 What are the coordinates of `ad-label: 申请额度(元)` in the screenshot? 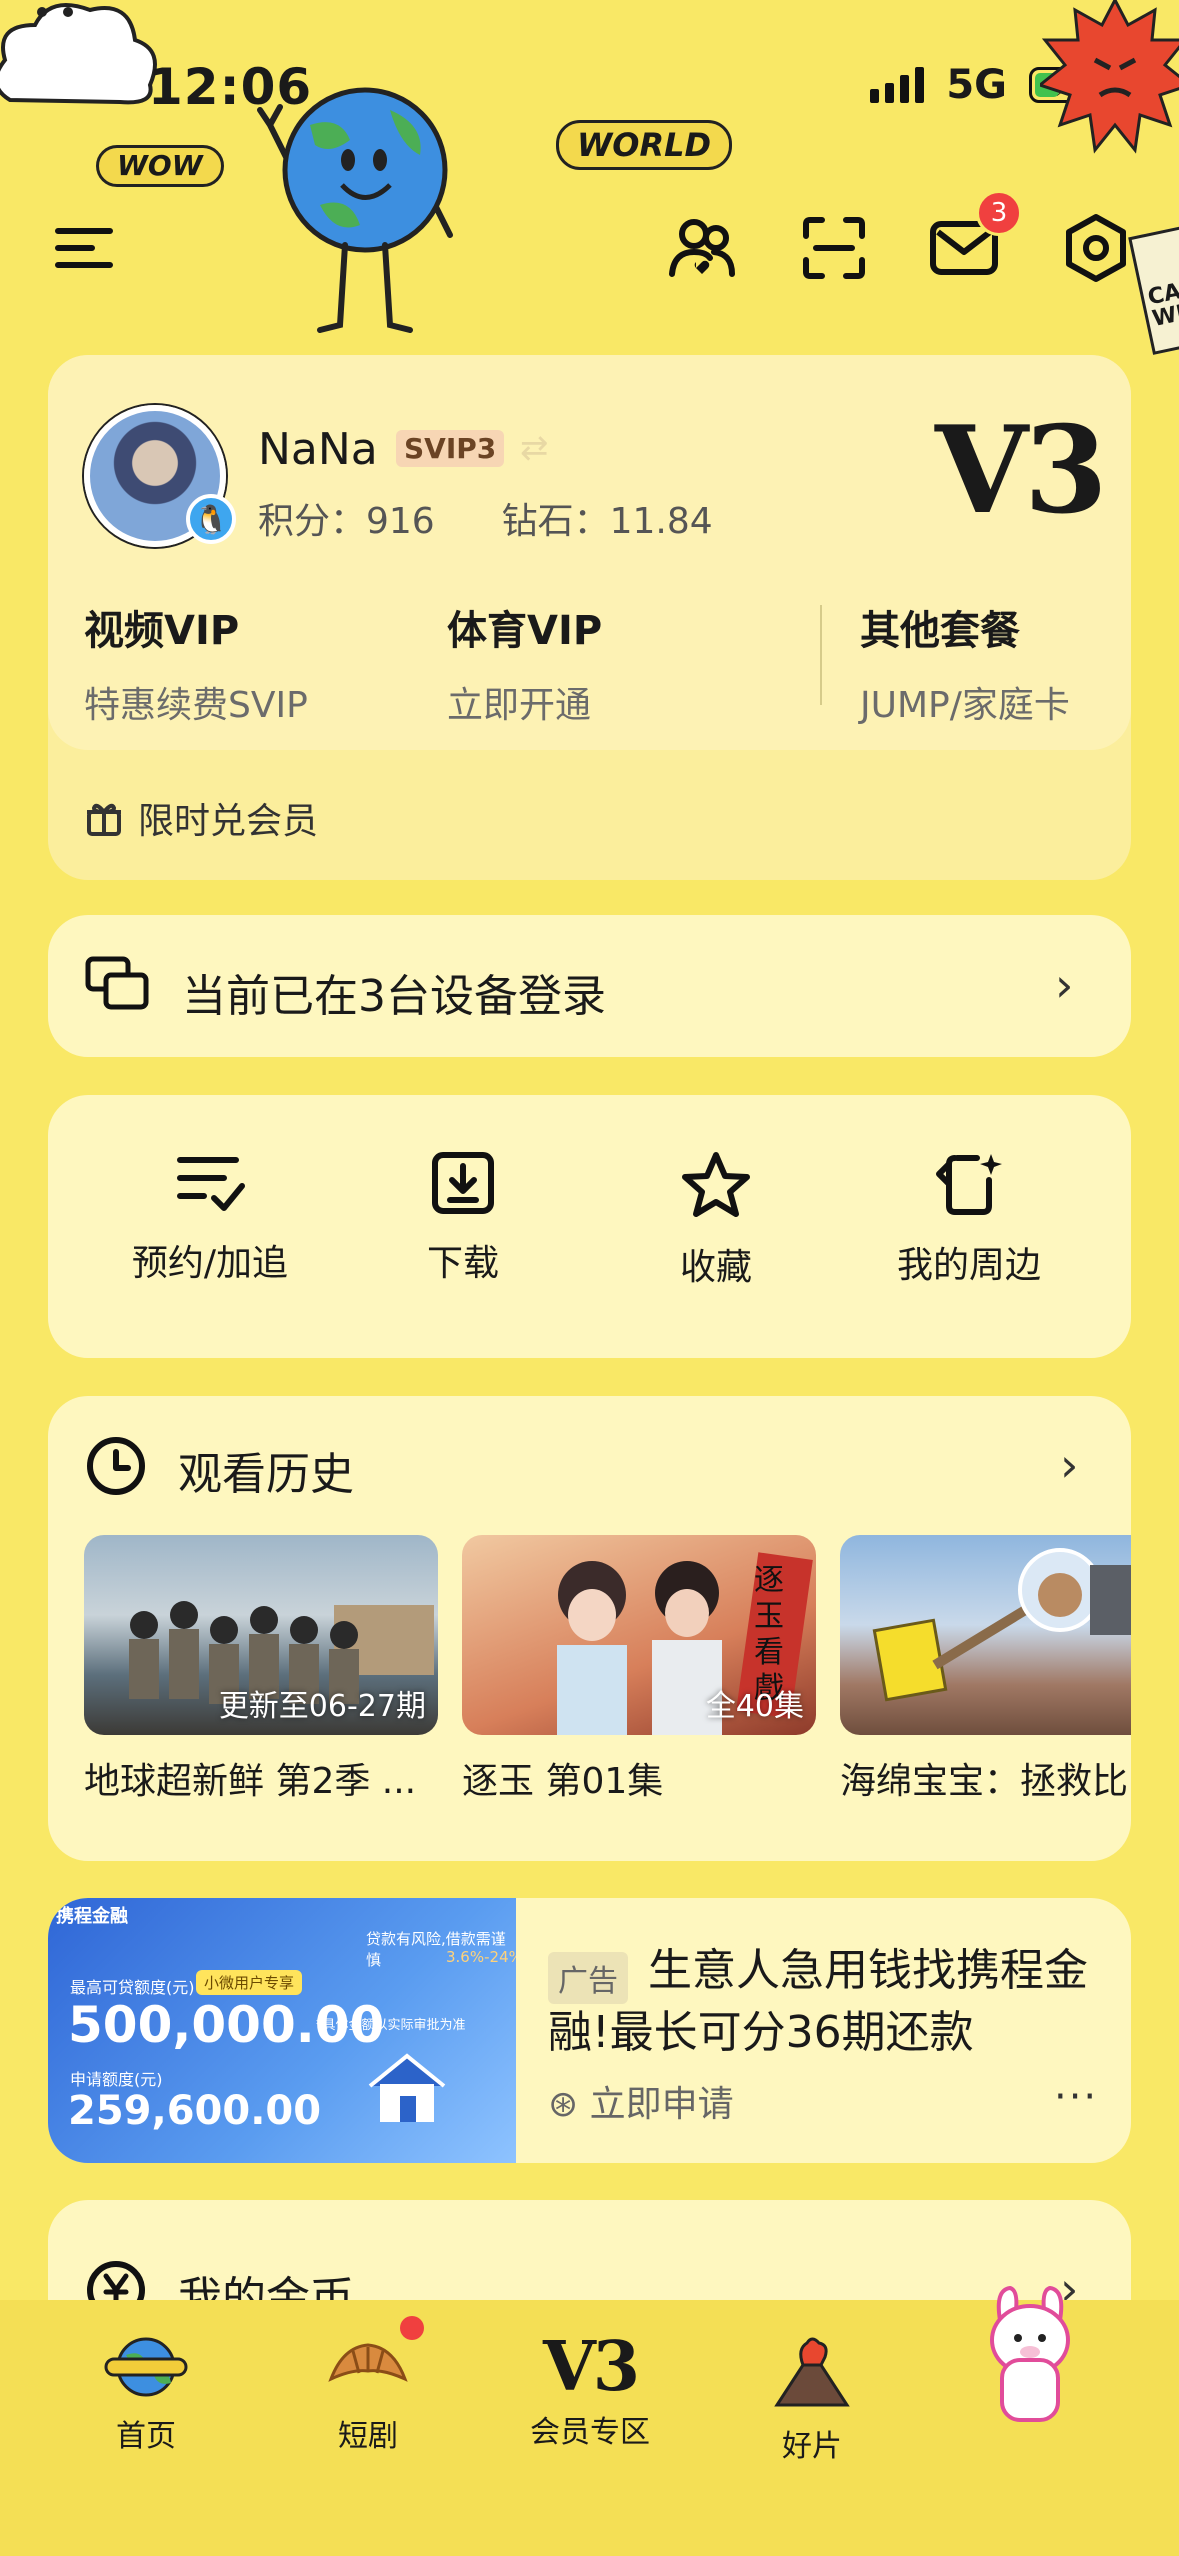 It's located at (116, 2079).